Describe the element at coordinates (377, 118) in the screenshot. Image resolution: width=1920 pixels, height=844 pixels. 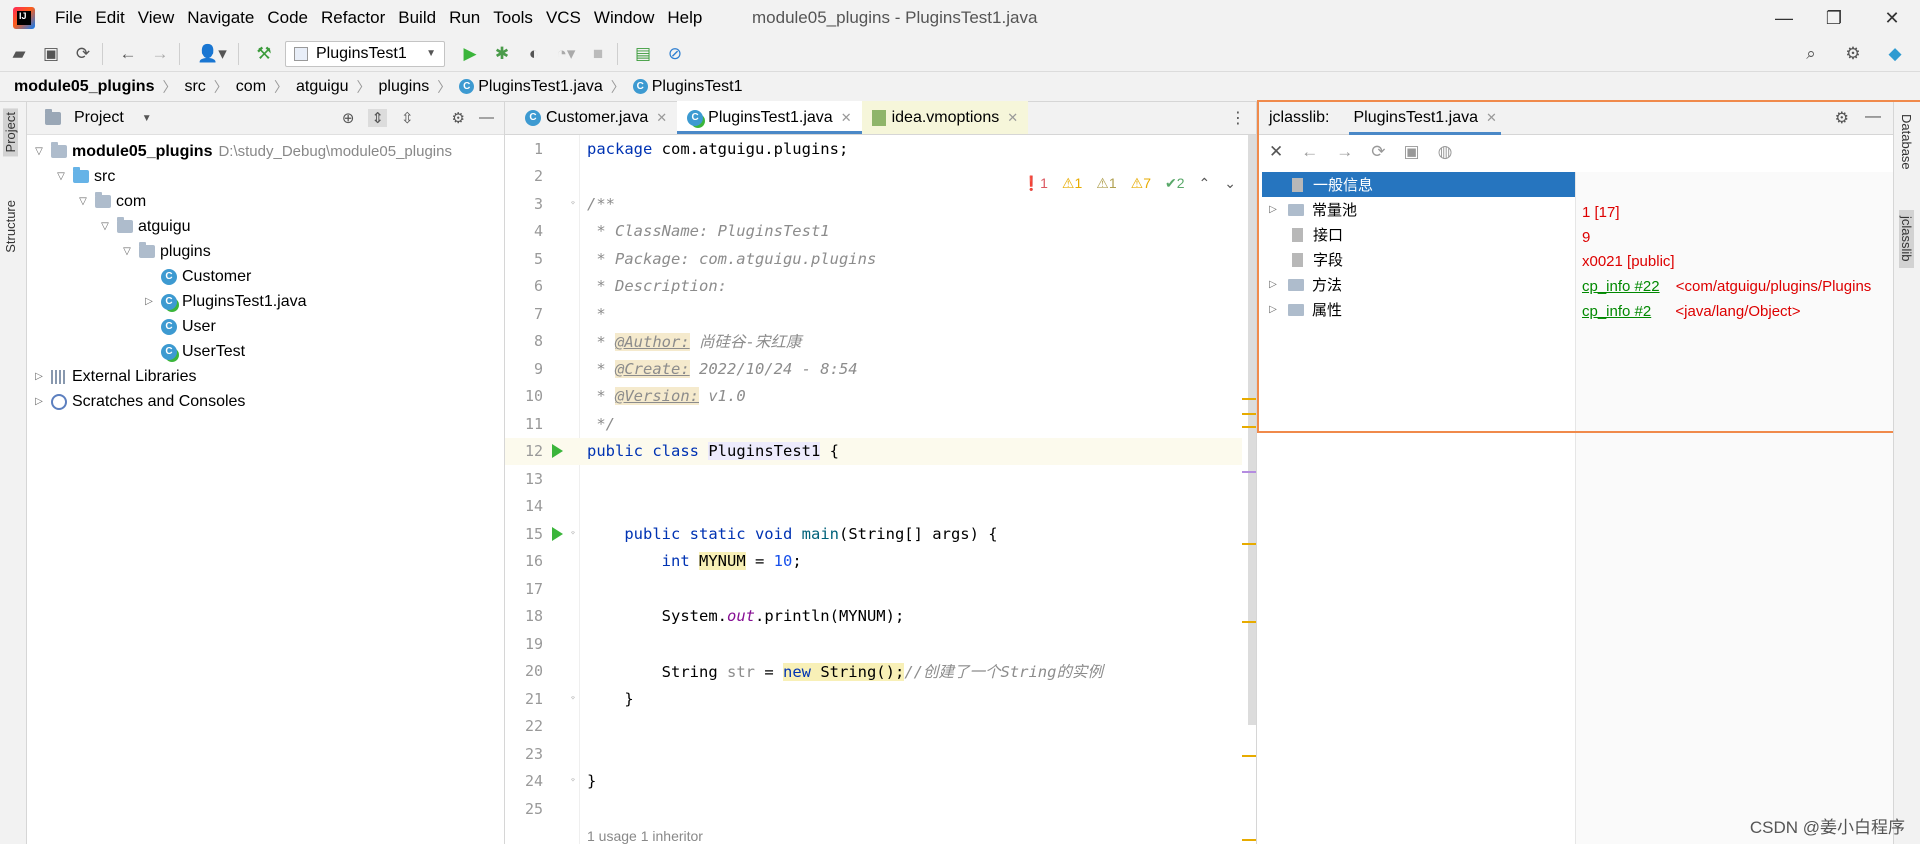
I see `expand-all-icon: ⇕` at that location.